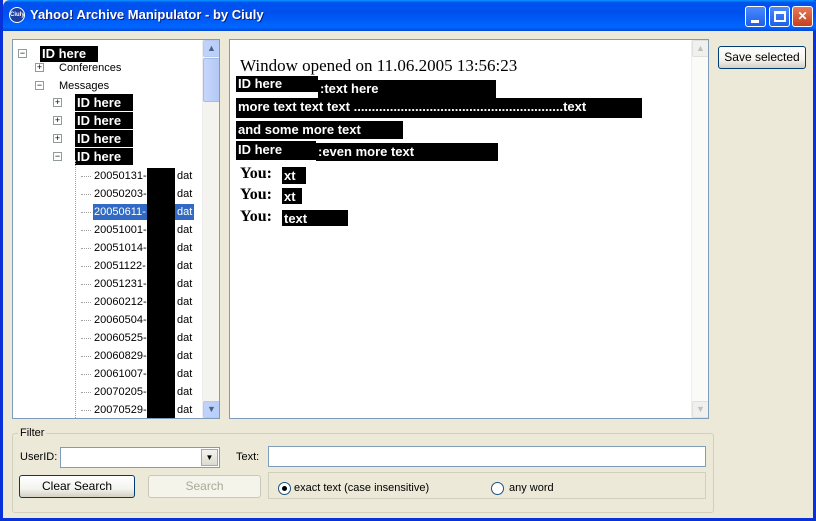 This screenshot has height=521, width=816. I want to click on radio-any-word, so click(497, 488).